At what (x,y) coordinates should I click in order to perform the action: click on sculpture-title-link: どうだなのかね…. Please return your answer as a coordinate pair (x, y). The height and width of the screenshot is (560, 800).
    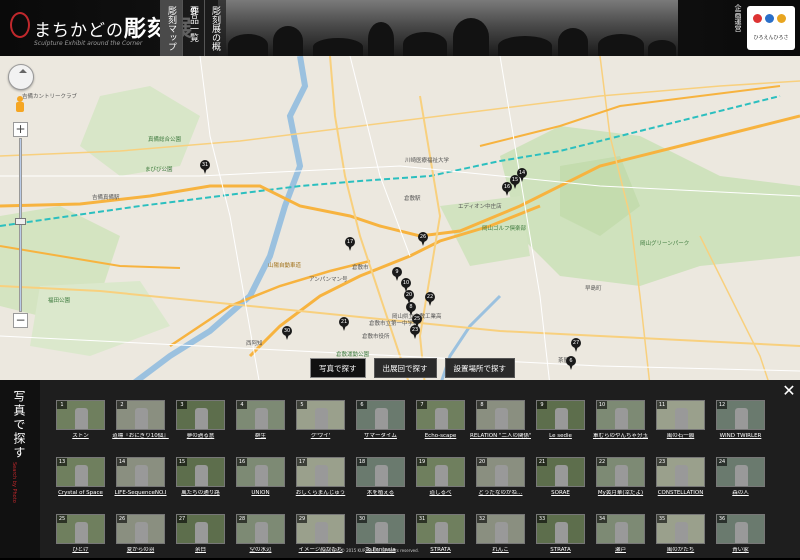
    Looking at the image, I should click on (500, 493).